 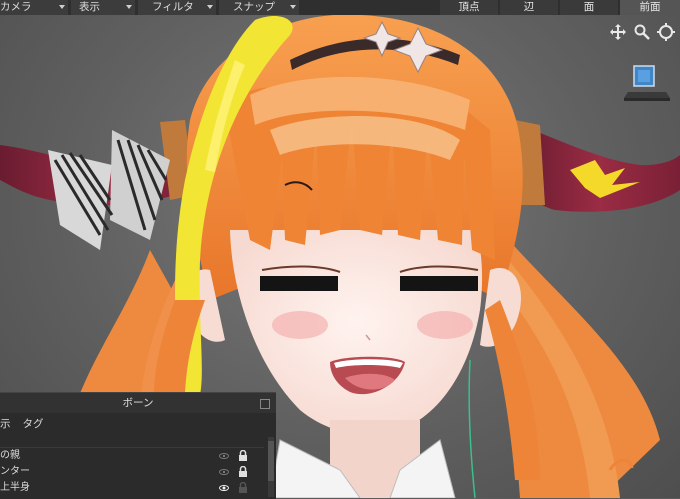 I want to click on bone-panel: ボーン 示 タグ の親 ンター 上半身, so click(x=138, y=445).